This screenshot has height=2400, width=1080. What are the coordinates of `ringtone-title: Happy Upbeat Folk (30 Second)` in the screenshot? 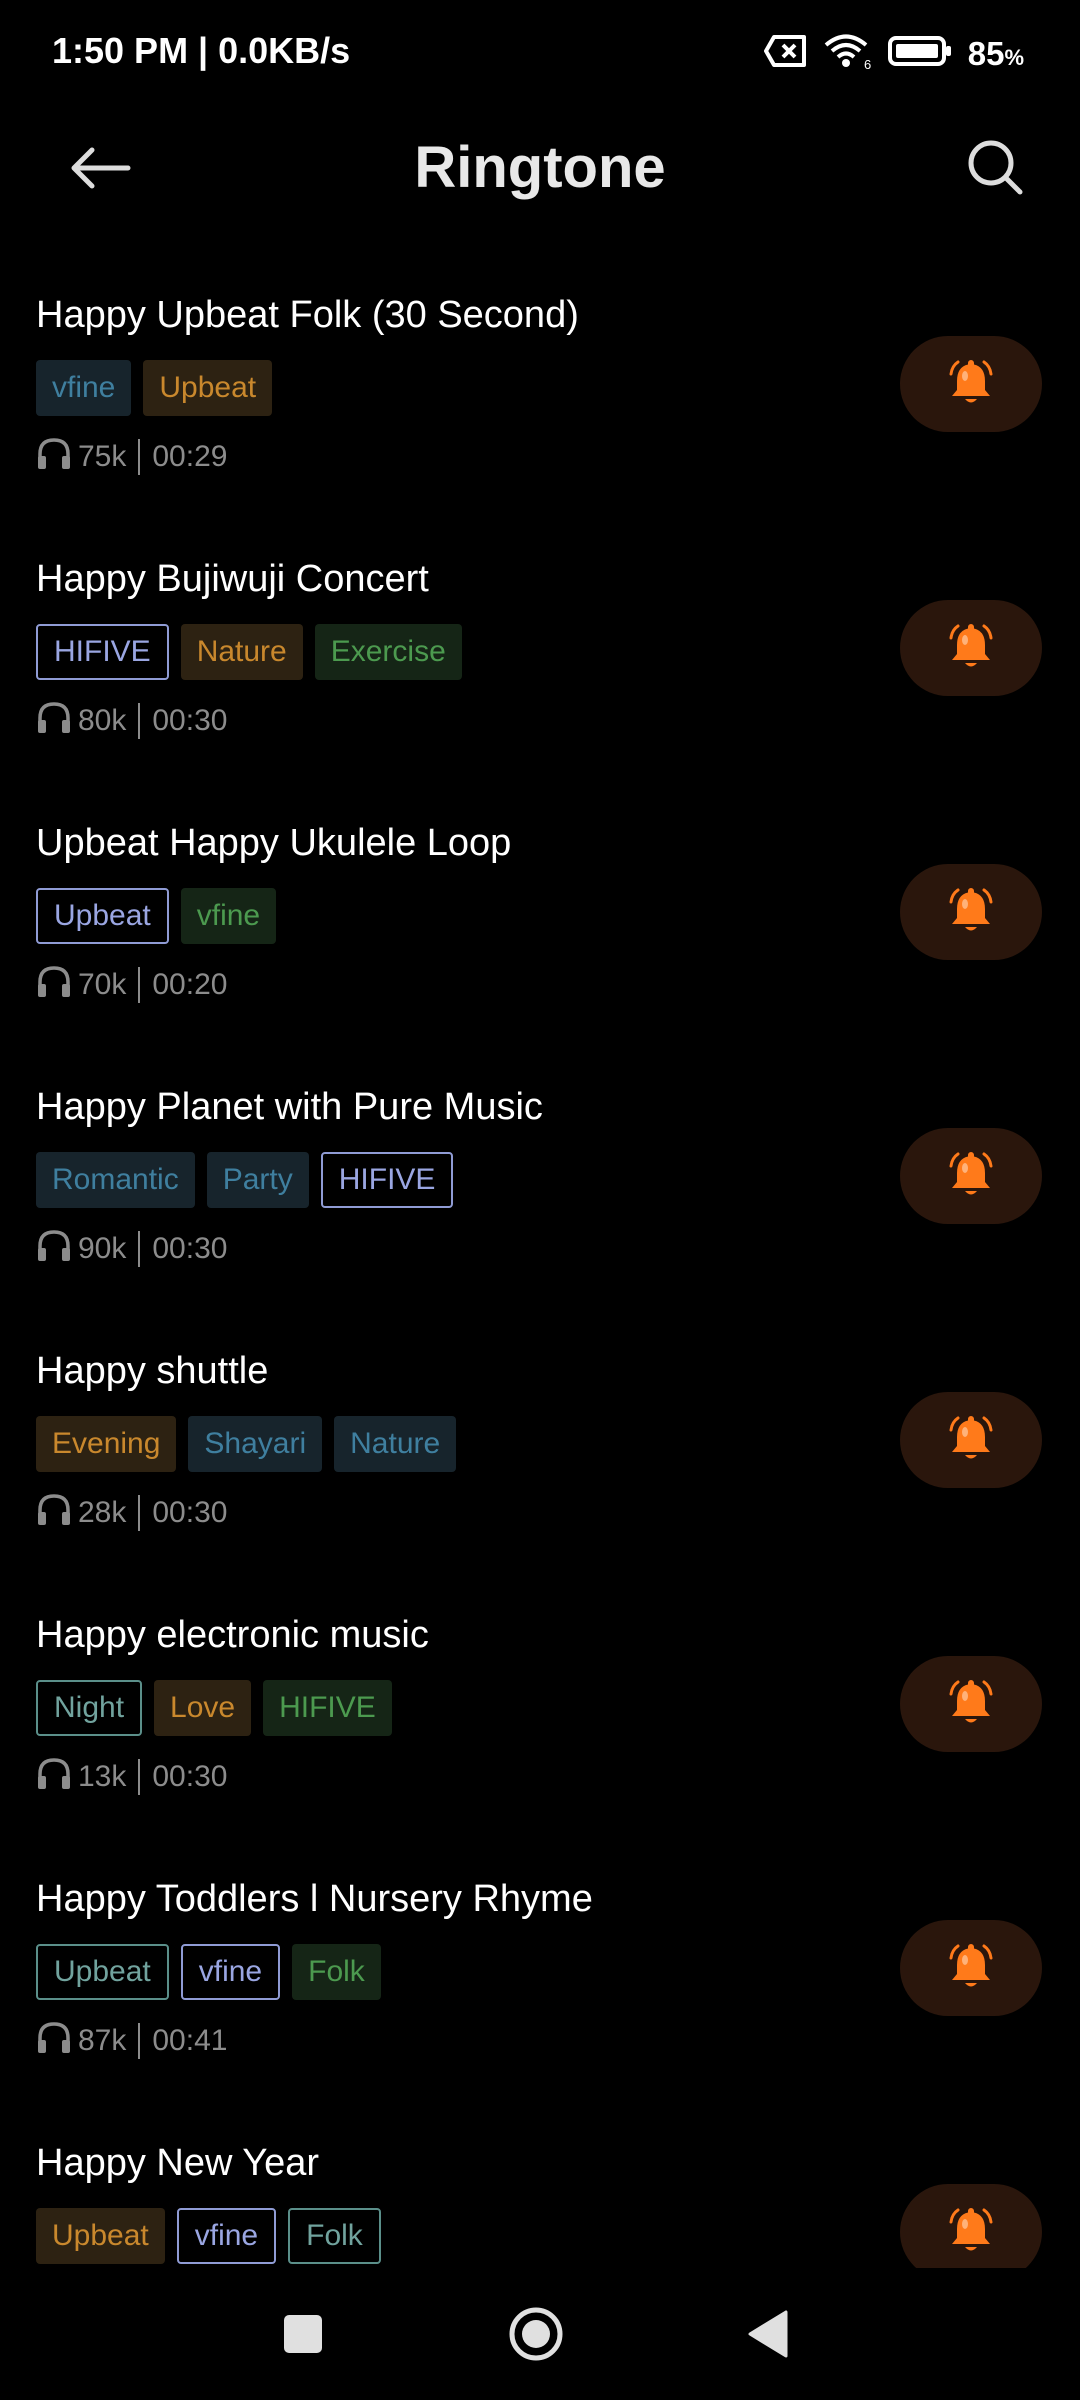 It's located at (307, 315).